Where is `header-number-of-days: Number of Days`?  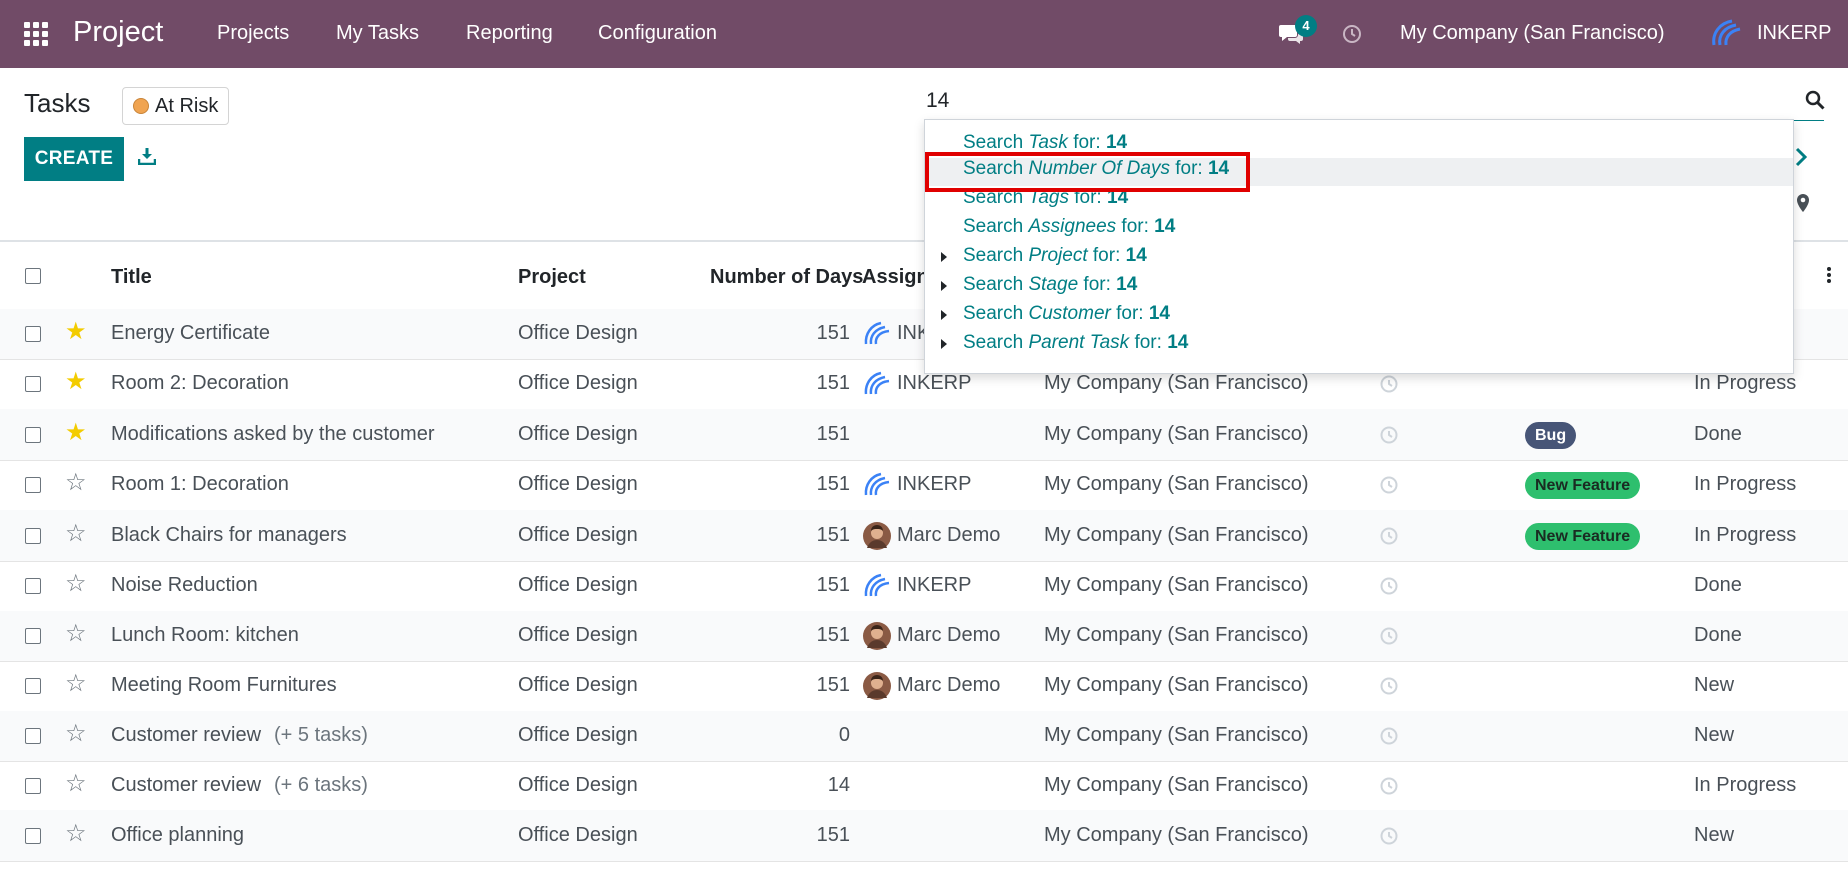
header-number-of-days: Number of Days is located at coordinates (786, 277).